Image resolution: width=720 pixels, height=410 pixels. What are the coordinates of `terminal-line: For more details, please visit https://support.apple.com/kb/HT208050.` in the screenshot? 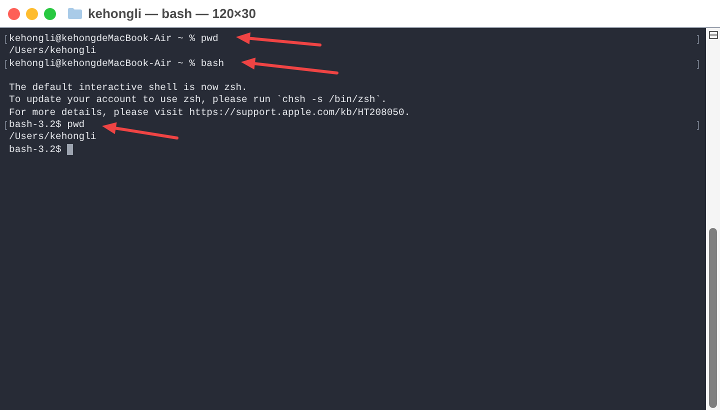 It's located at (209, 113).